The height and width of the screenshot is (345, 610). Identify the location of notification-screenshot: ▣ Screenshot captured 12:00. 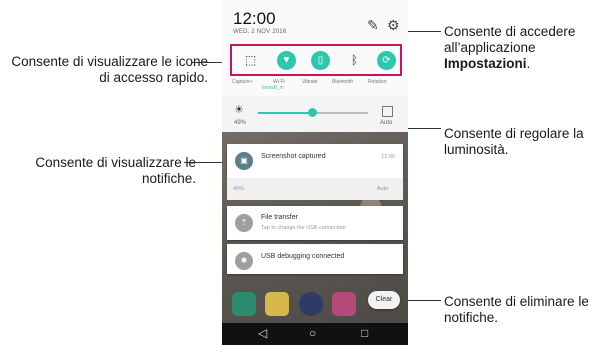
(315, 161).